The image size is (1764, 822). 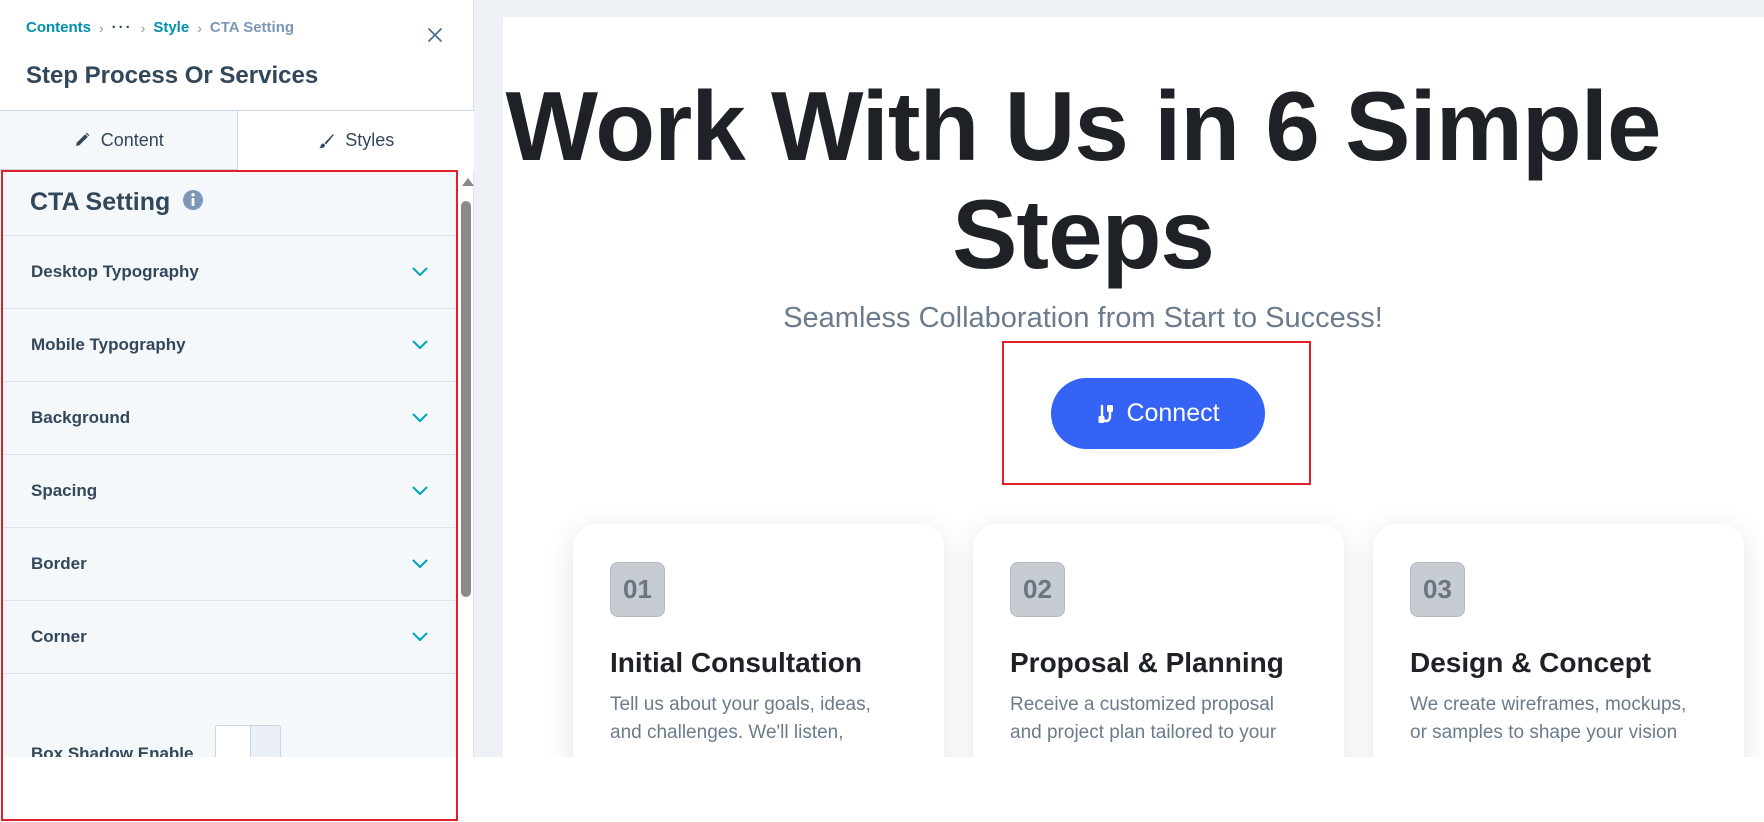 What do you see at coordinates (172, 75) in the screenshot?
I see `panel-title: Step Process Or Services` at bounding box center [172, 75].